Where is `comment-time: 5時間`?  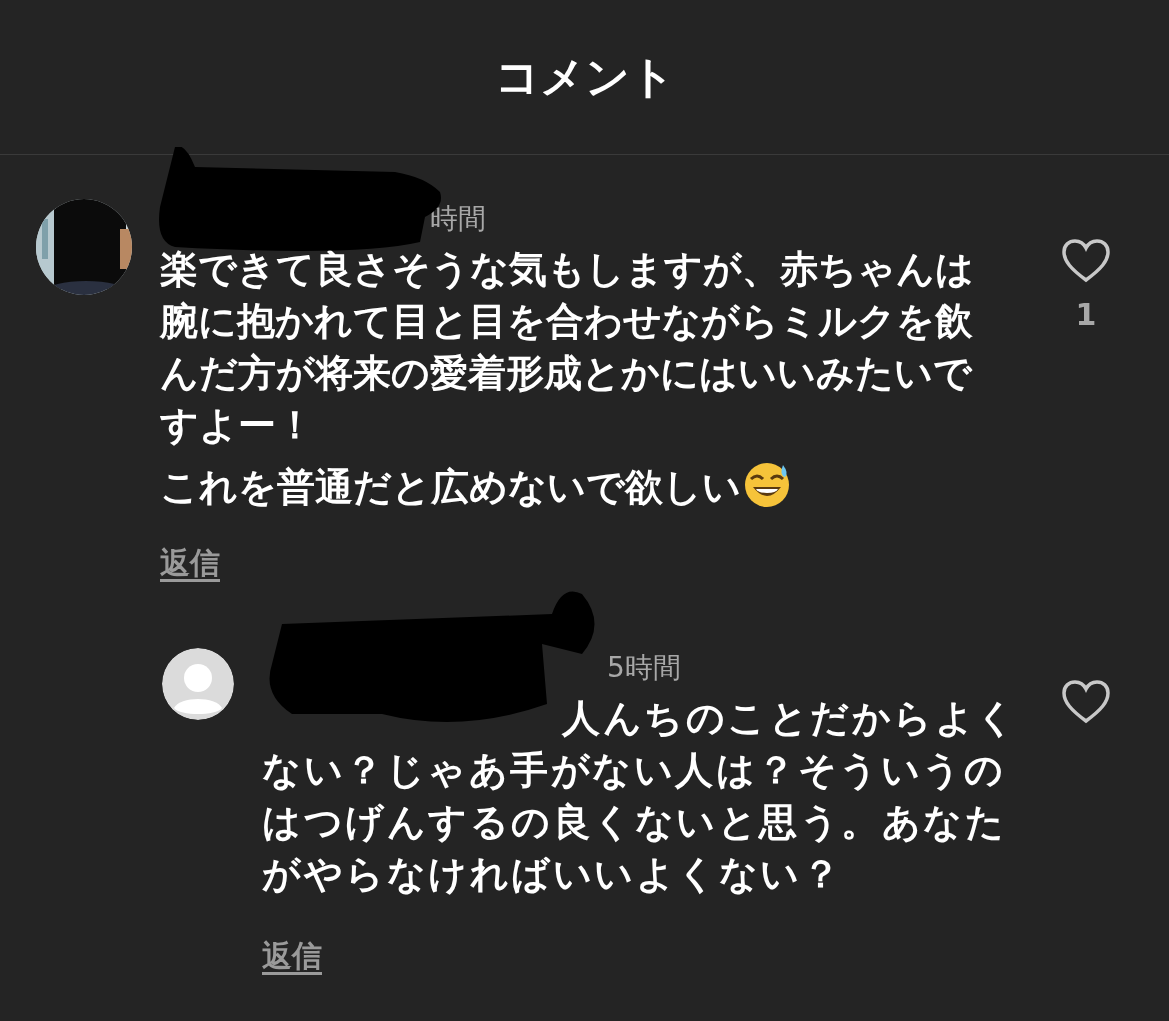
comment-time: 5時間 is located at coordinates (644, 668).